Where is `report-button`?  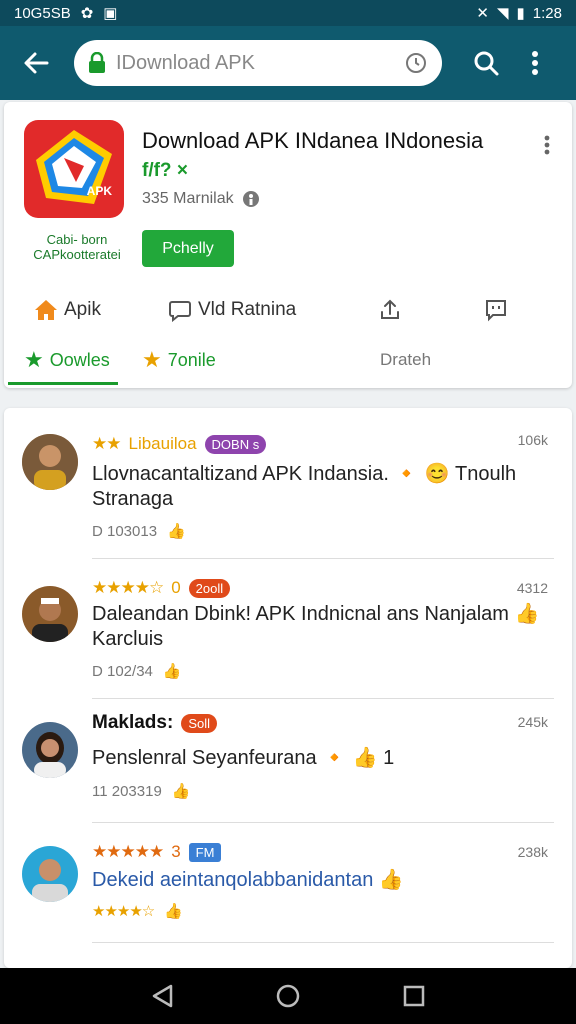 report-button is located at coordinates (496, 310).